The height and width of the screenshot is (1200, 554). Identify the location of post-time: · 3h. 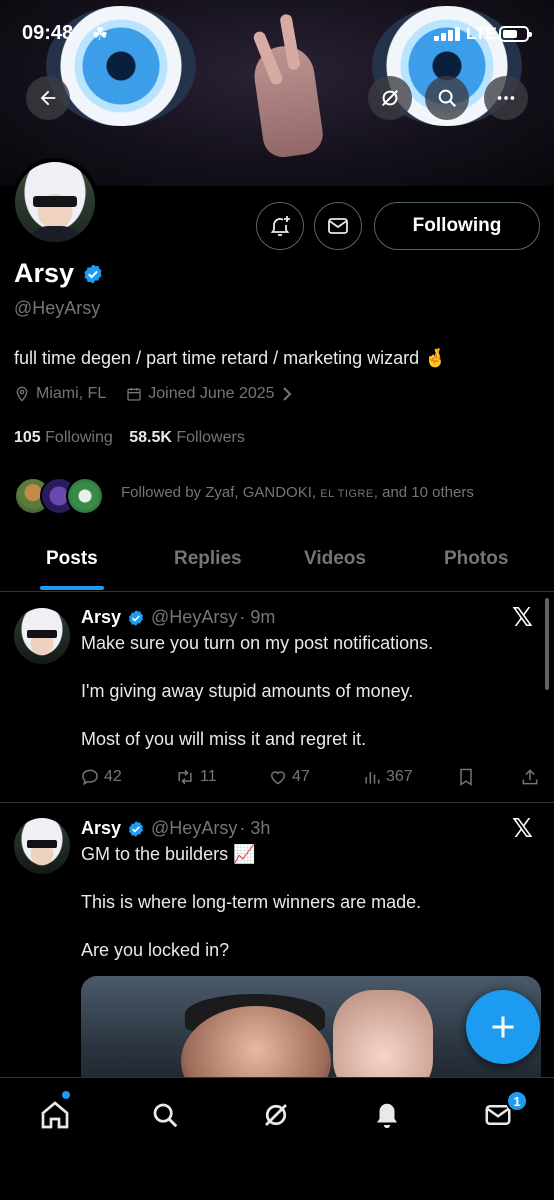
(255, 828).